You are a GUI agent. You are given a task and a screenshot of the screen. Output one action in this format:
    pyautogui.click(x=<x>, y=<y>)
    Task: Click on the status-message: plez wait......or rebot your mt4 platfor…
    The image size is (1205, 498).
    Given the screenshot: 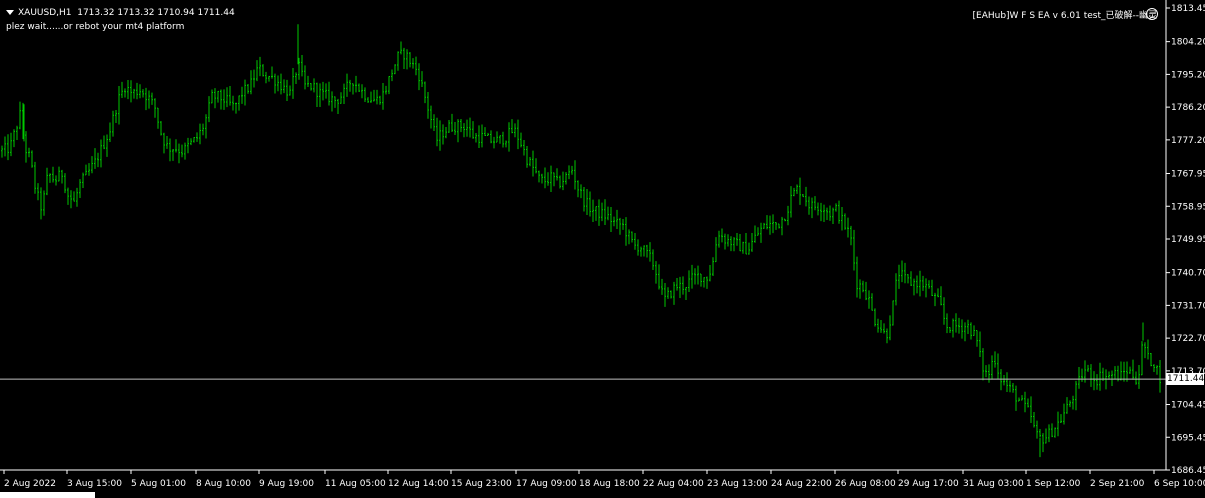 What is the action you would take?
    pyautogui.click(x=95, y=27)
    